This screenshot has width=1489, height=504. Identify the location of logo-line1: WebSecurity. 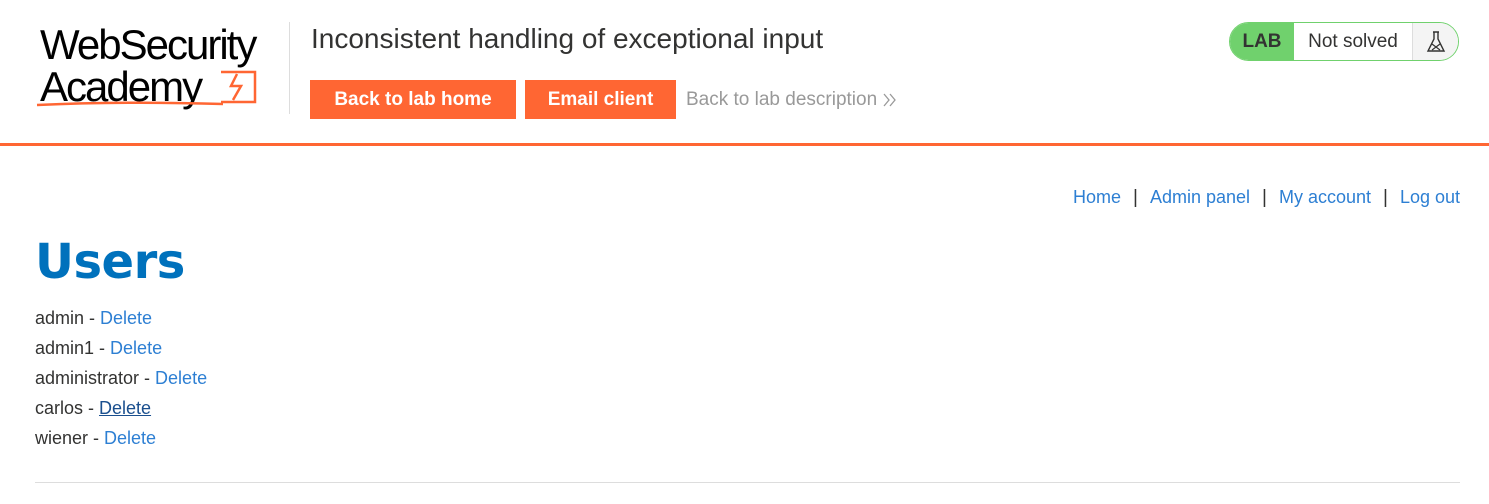
(148, 44).